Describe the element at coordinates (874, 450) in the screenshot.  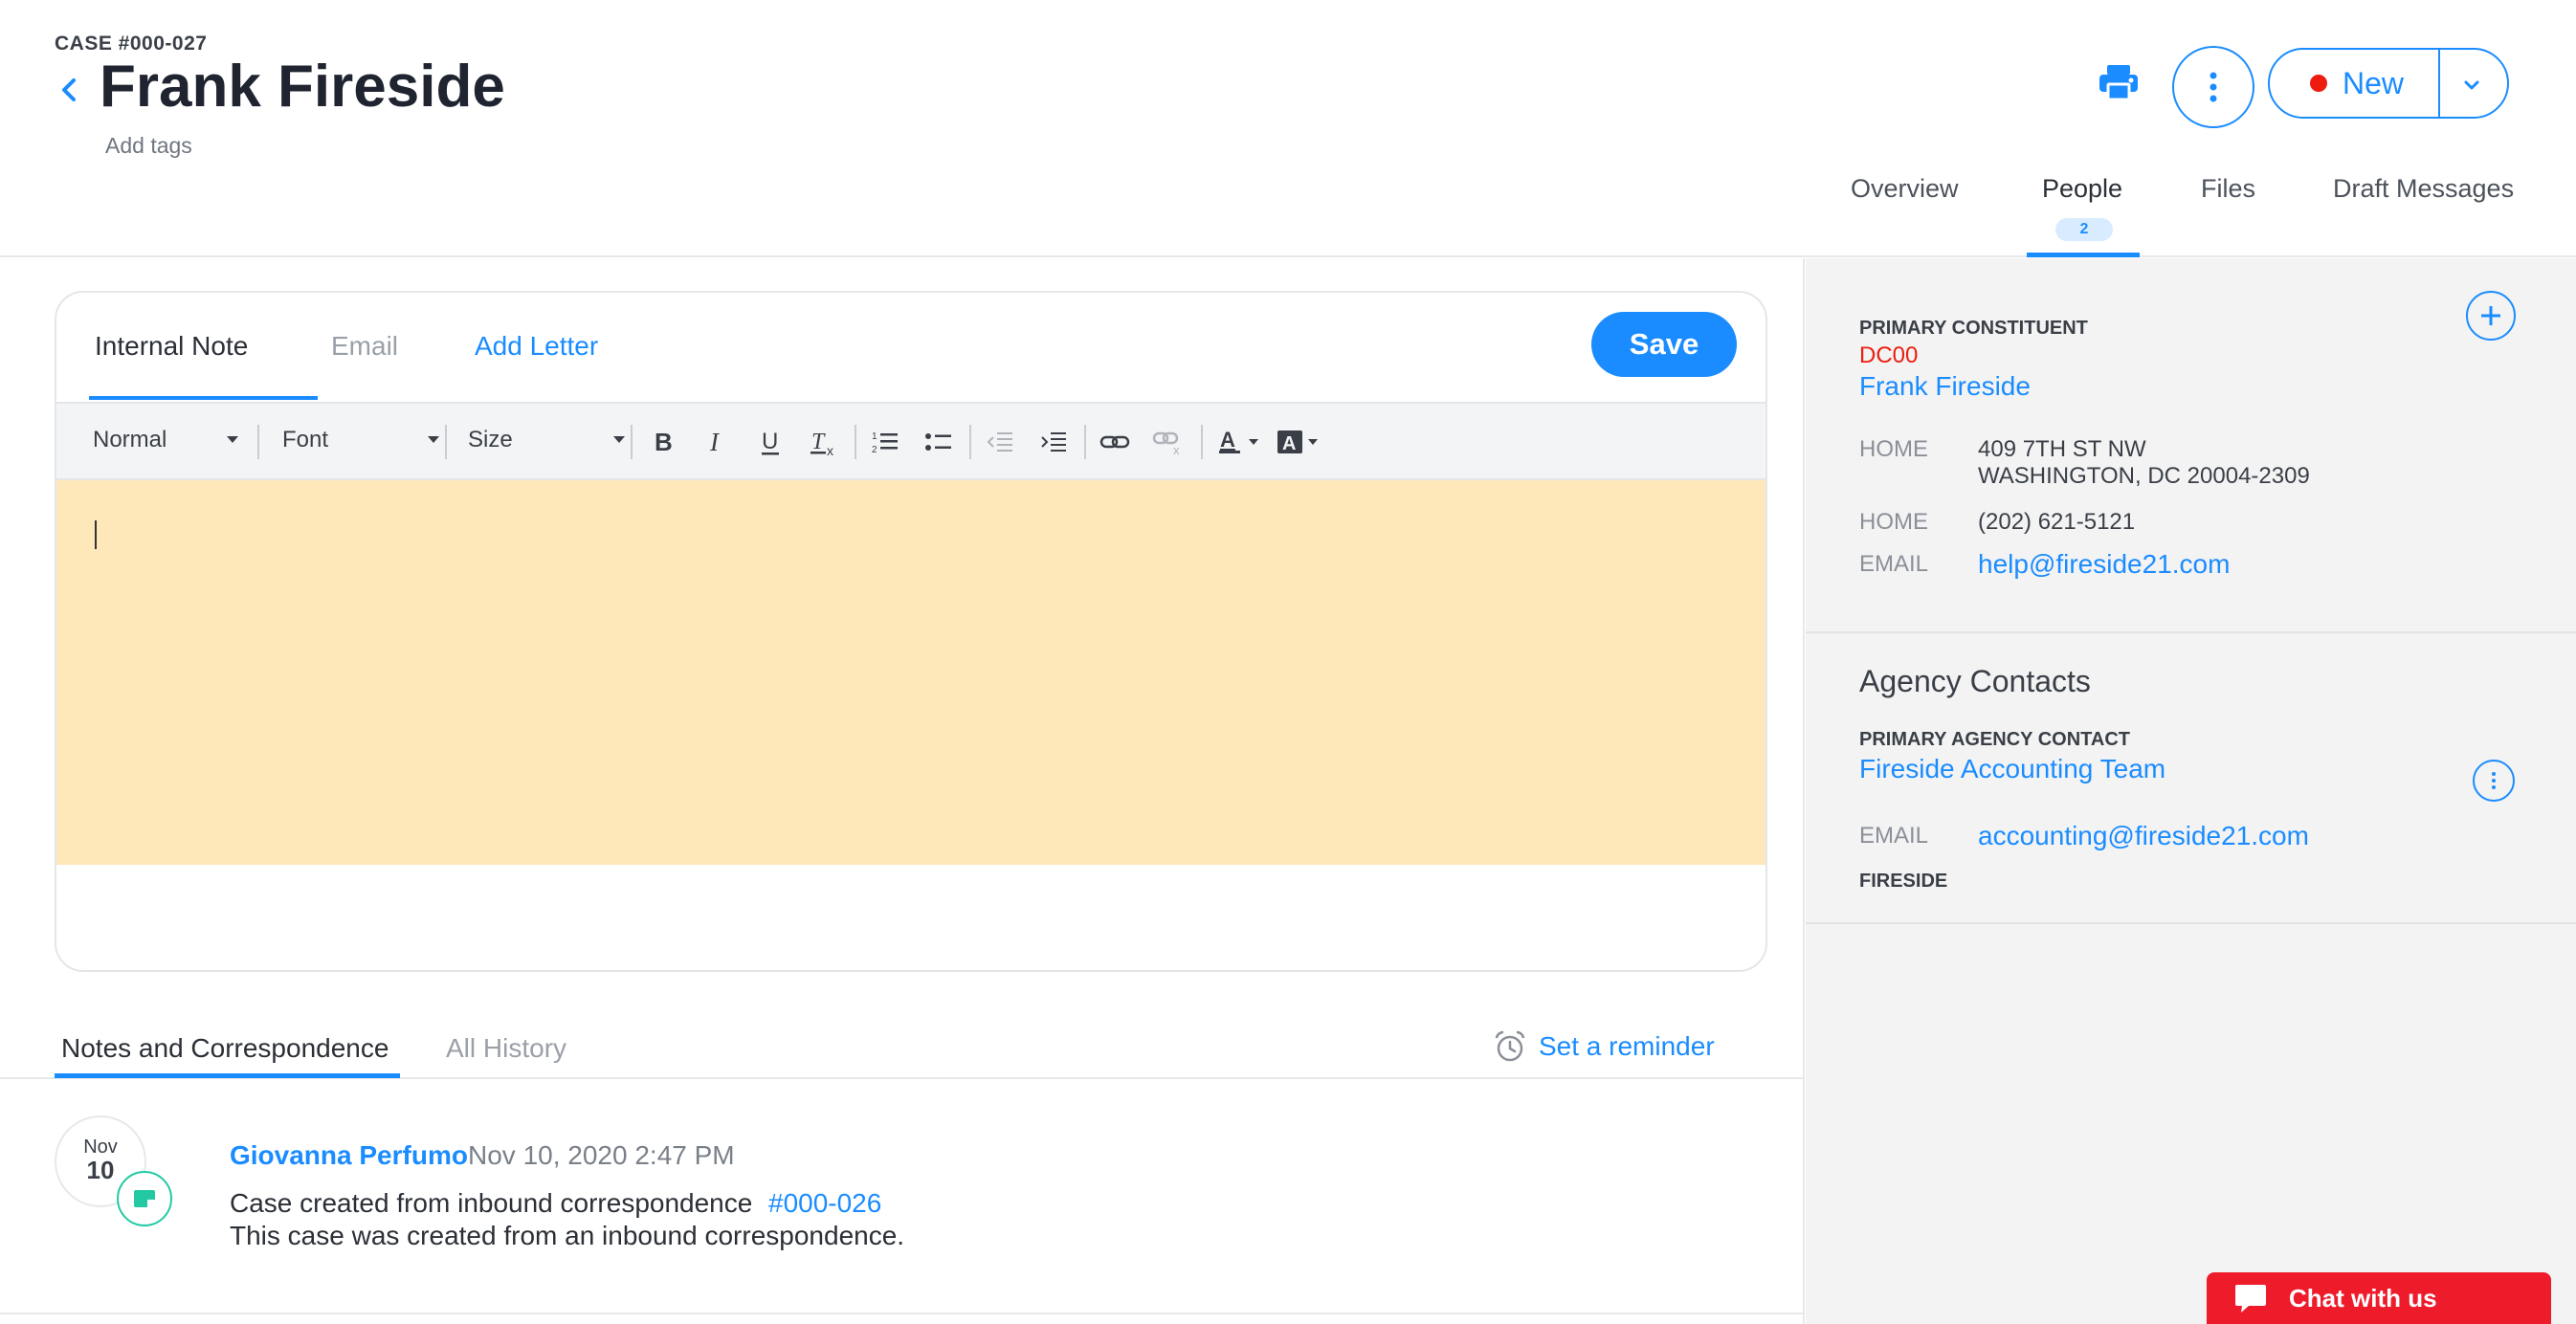
I see `svg-text: 2` at that location.